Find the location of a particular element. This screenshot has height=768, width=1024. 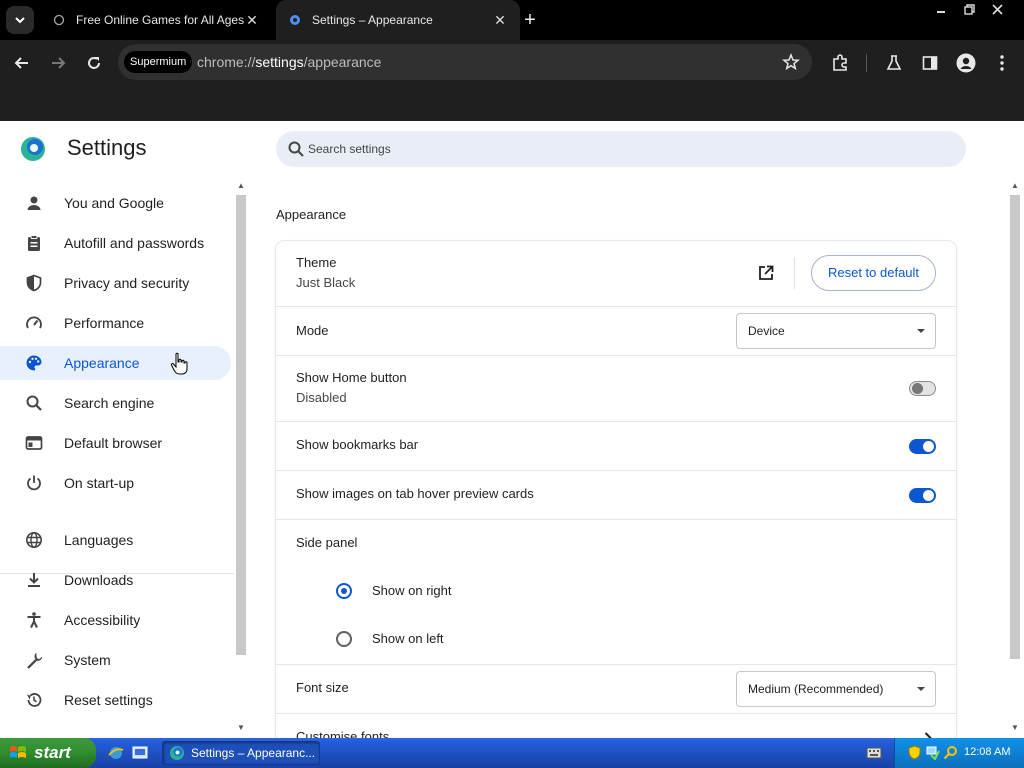

tab-games: Free Online Games for All Ages - St ✕ is located at coordinates (156, 20).